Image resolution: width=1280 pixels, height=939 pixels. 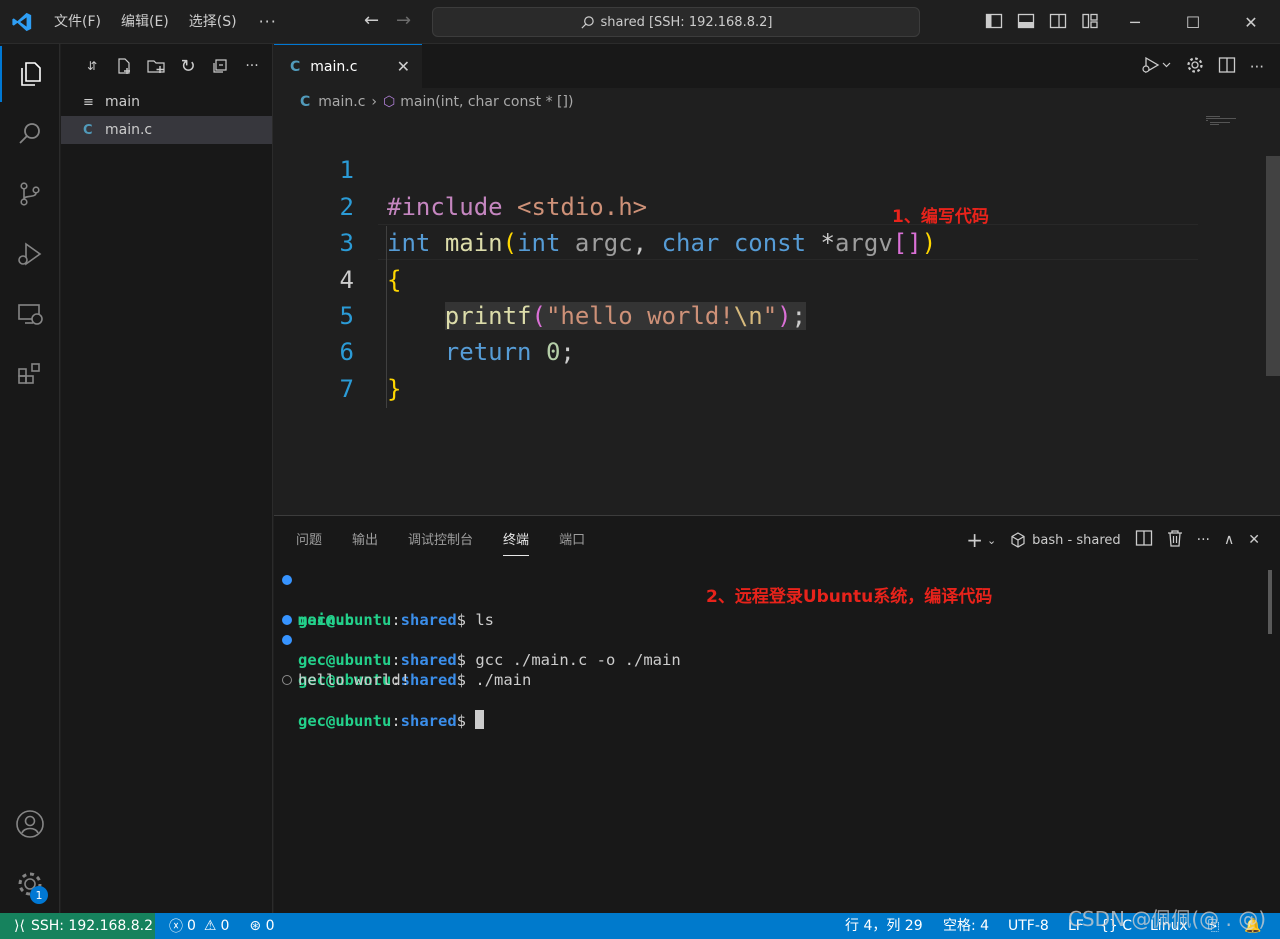 I want to click on cursor-position: 行 4，列 29, so click(x=884, y=926).